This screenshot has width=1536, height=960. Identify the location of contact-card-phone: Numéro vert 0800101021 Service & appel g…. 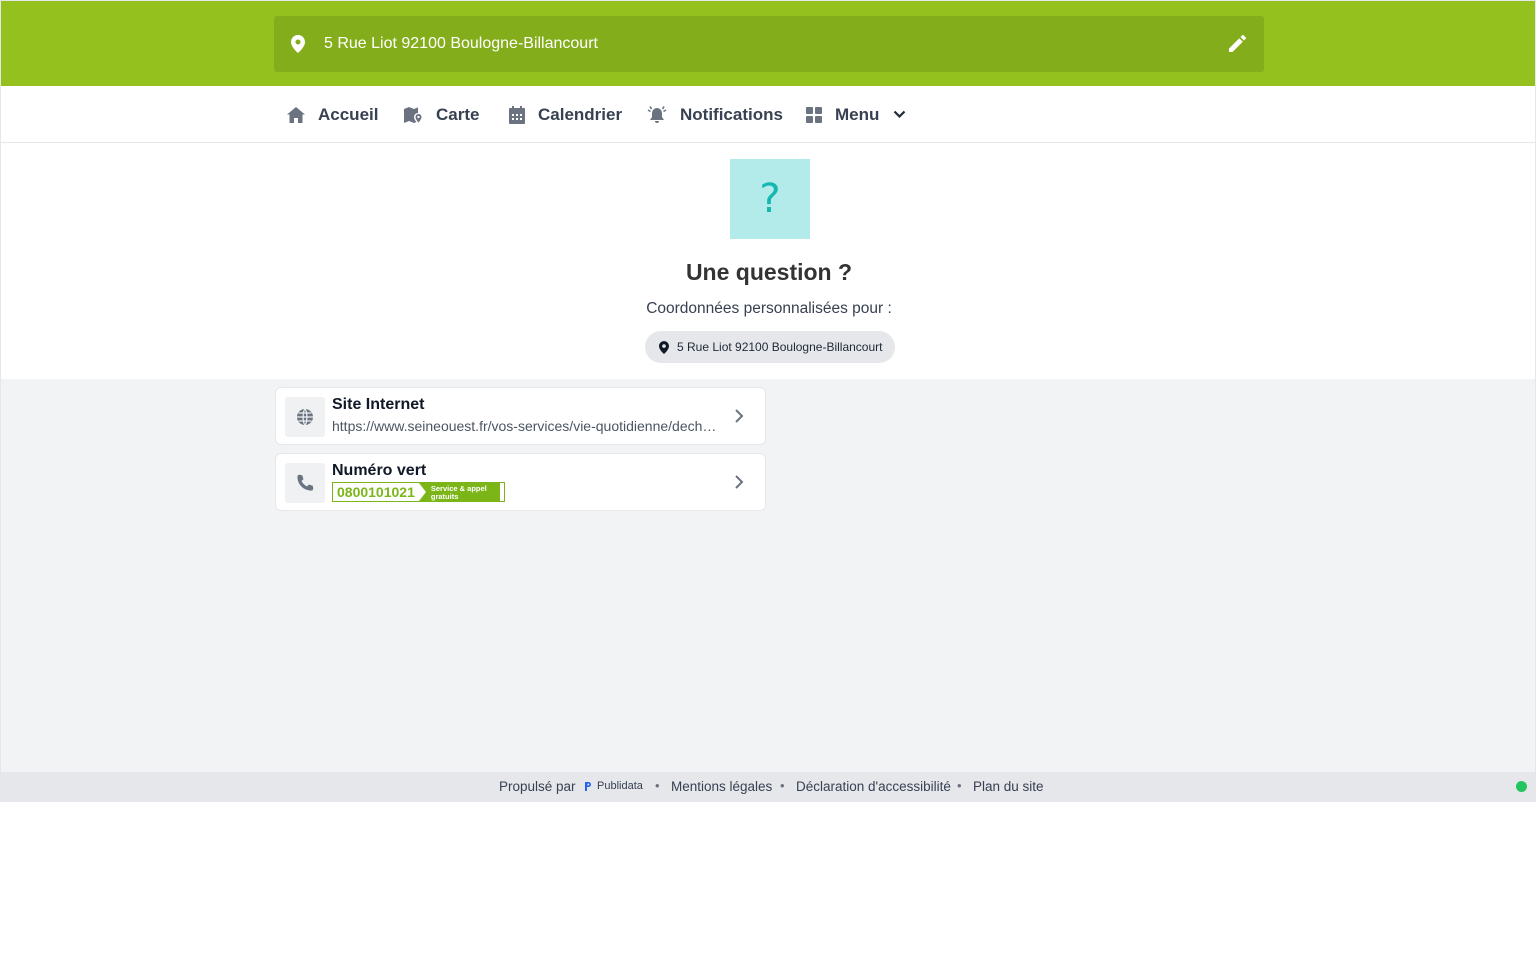
(520, 482).